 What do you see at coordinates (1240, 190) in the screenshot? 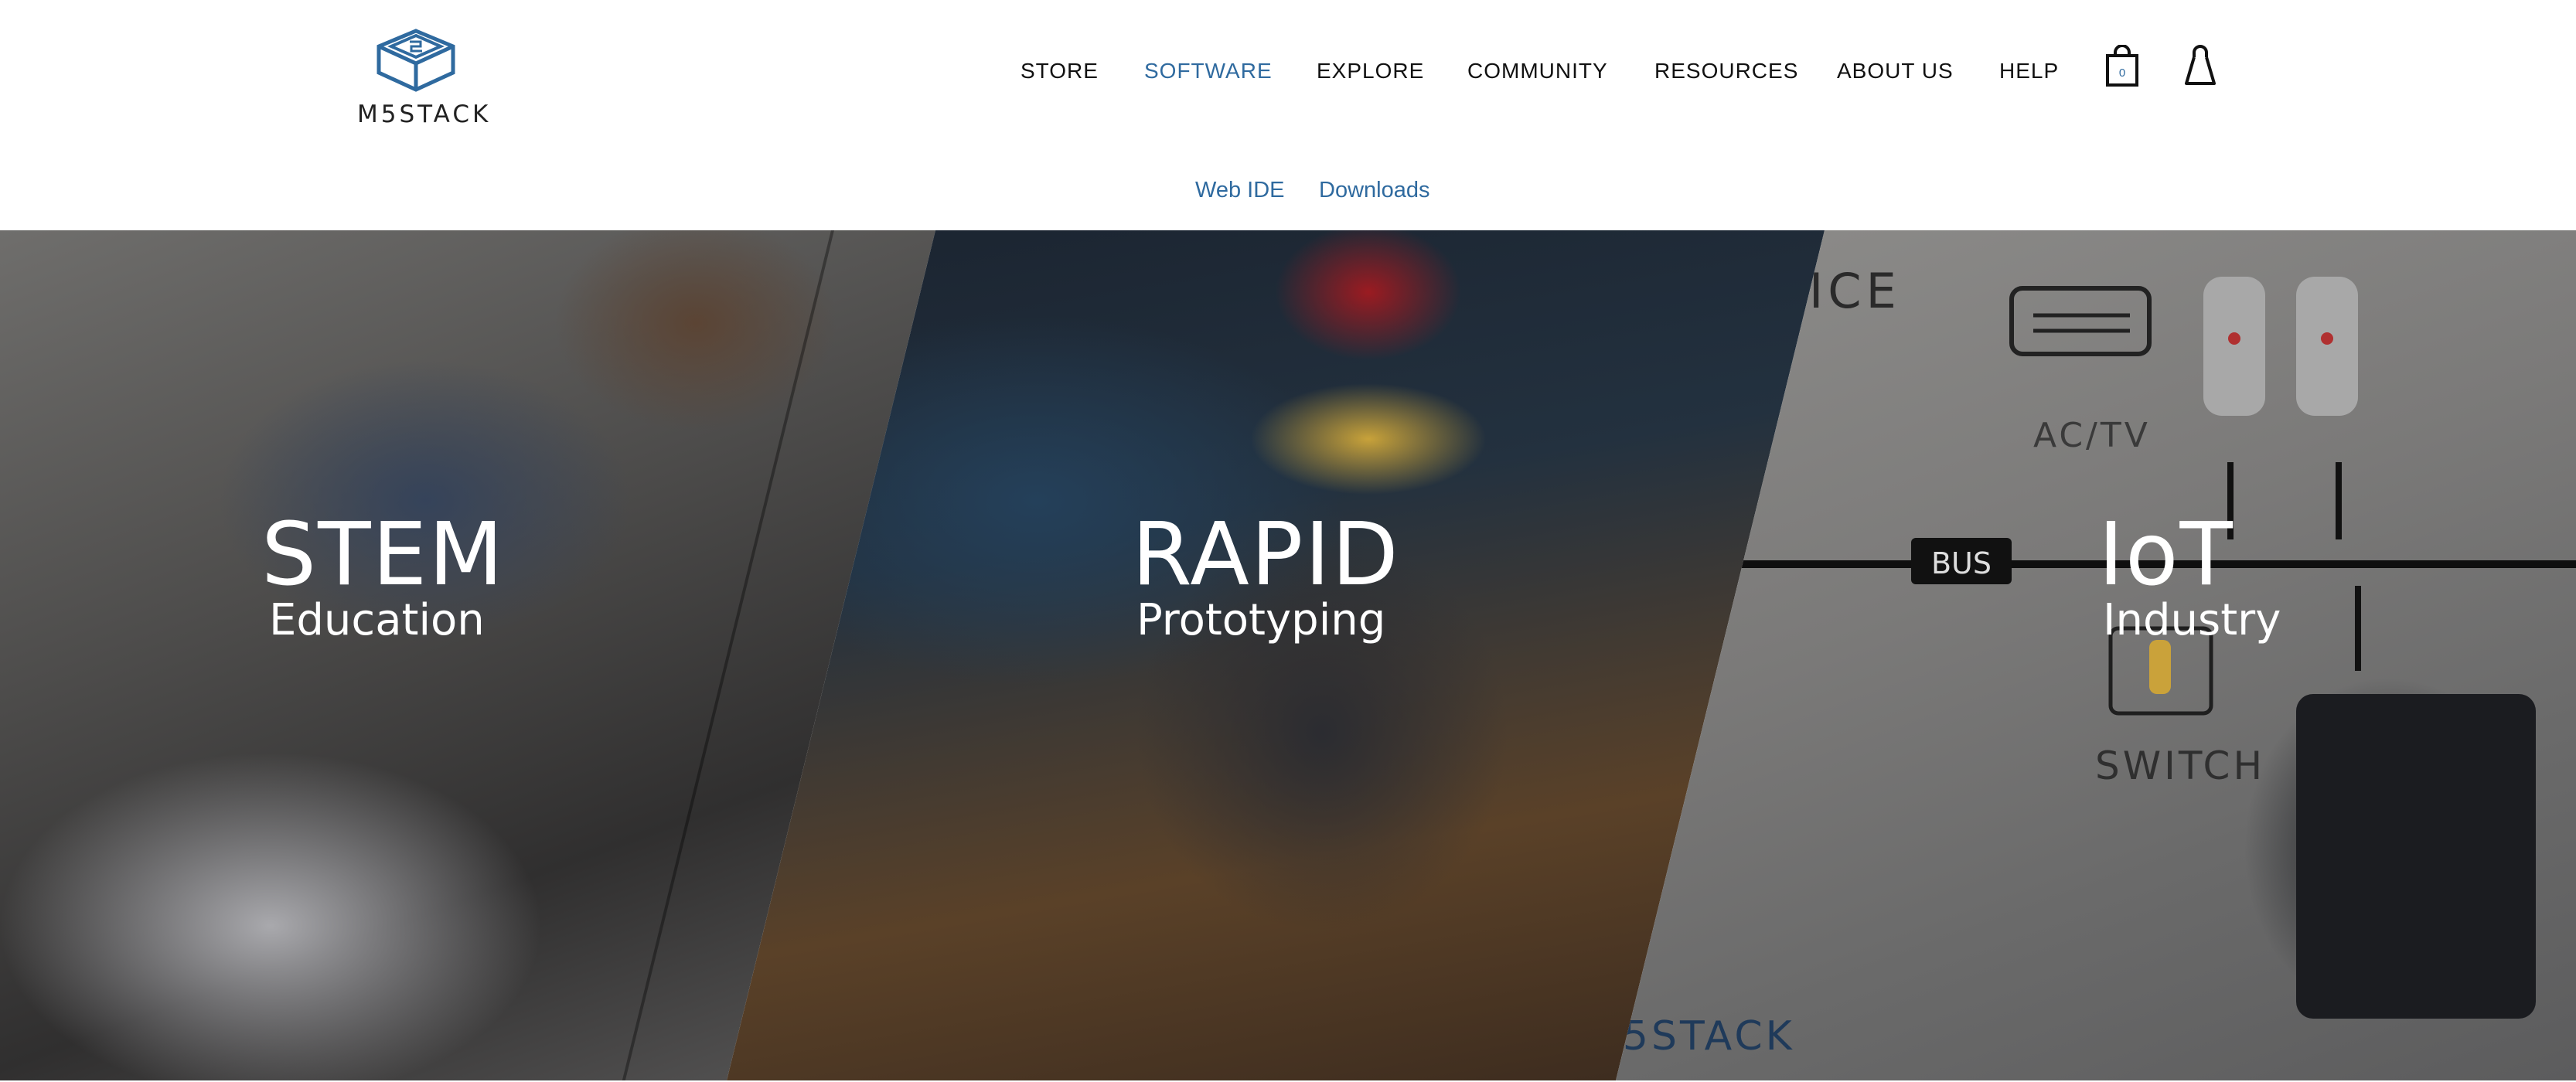
I see `subnav-item-web-ide: Web IDE` at bounding box center [1240, 190].